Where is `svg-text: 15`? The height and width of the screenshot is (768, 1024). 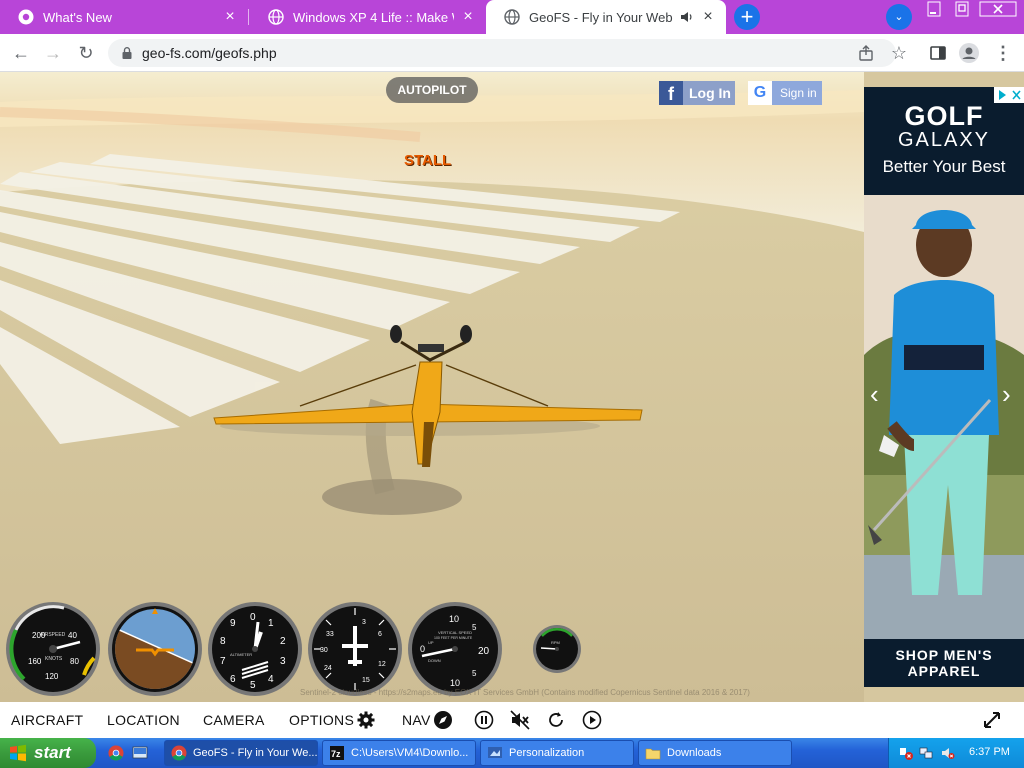
svg-text: 15 is located at coordinates (366, 680).